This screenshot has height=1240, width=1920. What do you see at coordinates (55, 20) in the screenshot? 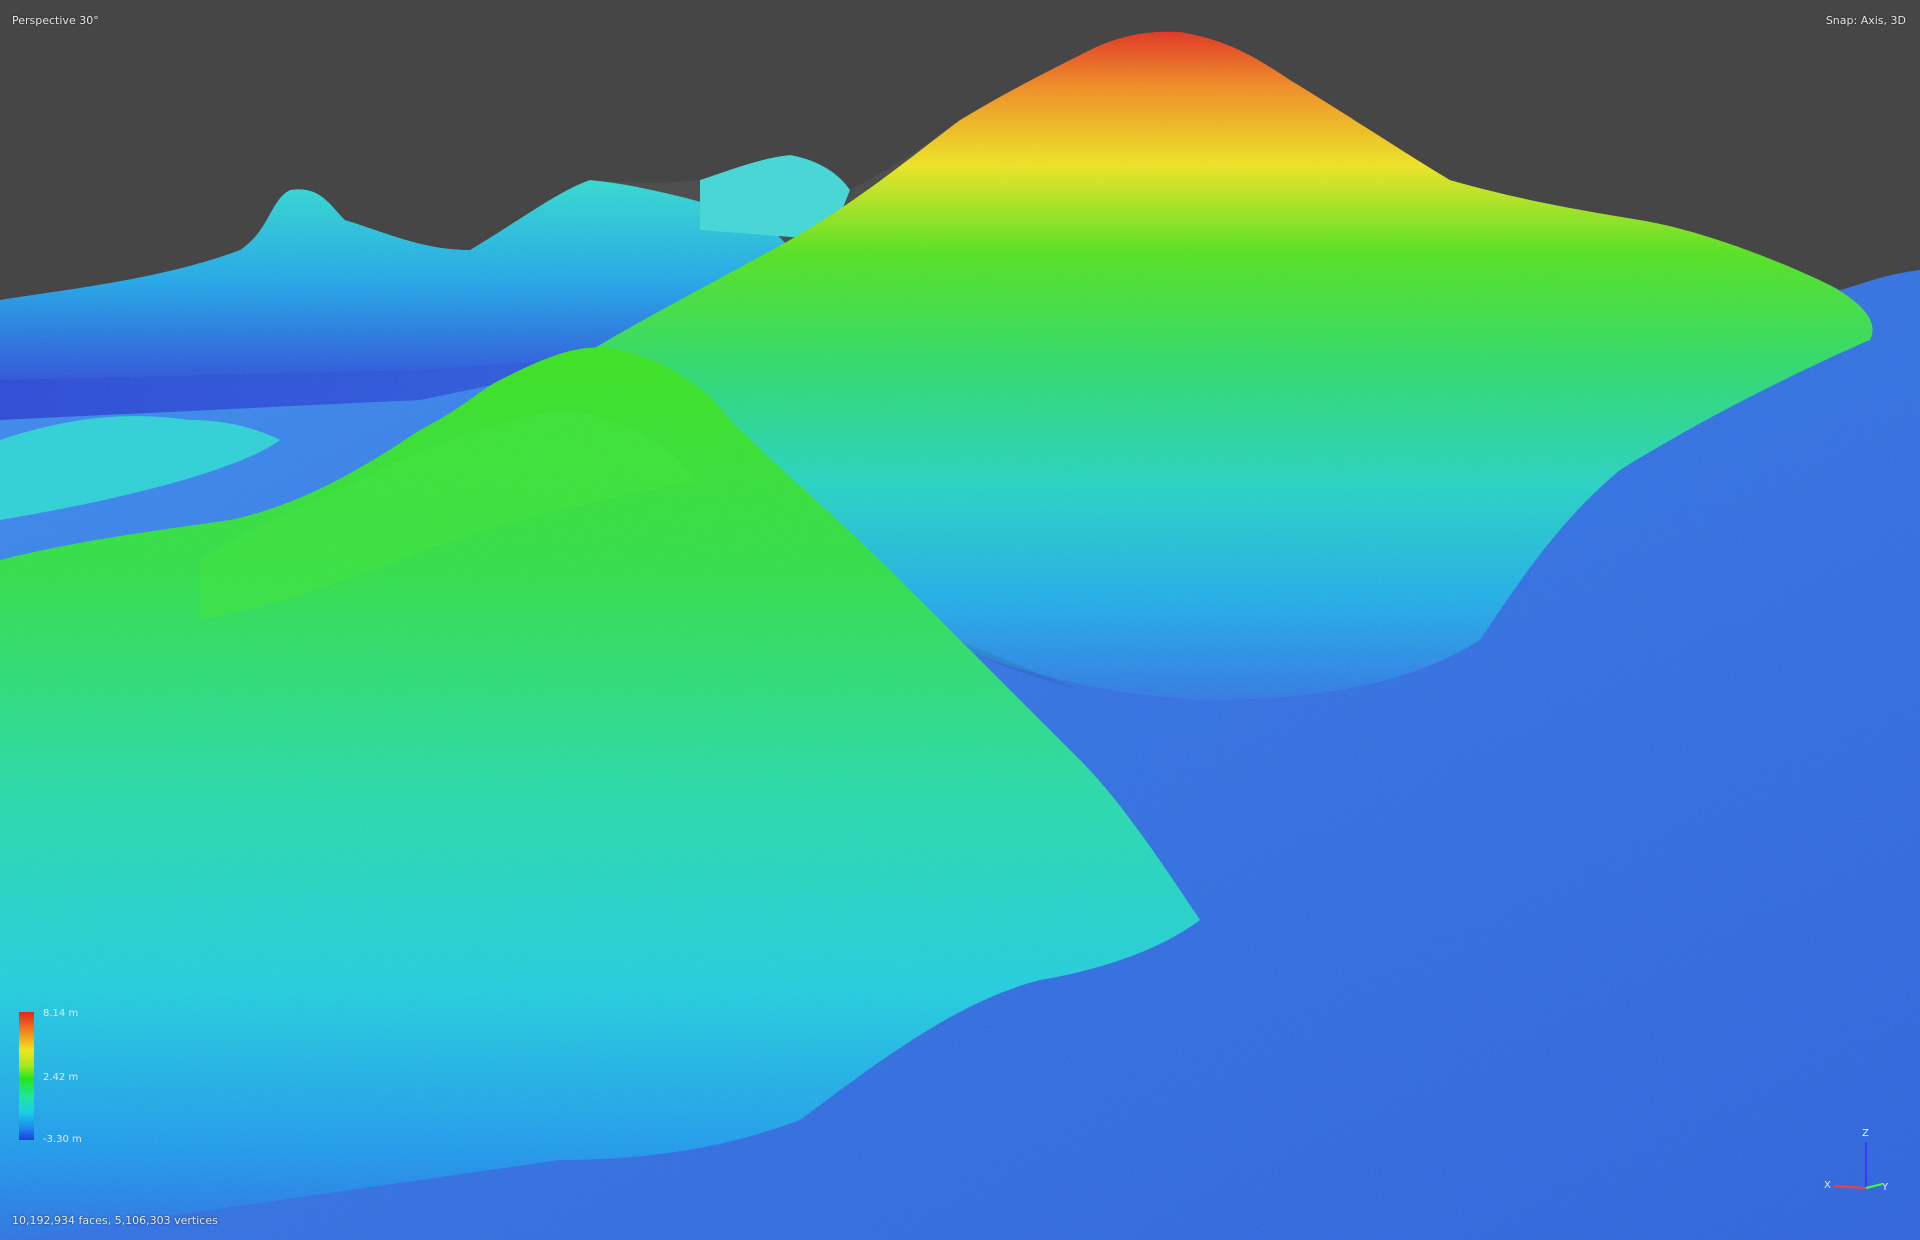
I see `view-mode-label: Perspective 30°` at bounding box center [55, 20].